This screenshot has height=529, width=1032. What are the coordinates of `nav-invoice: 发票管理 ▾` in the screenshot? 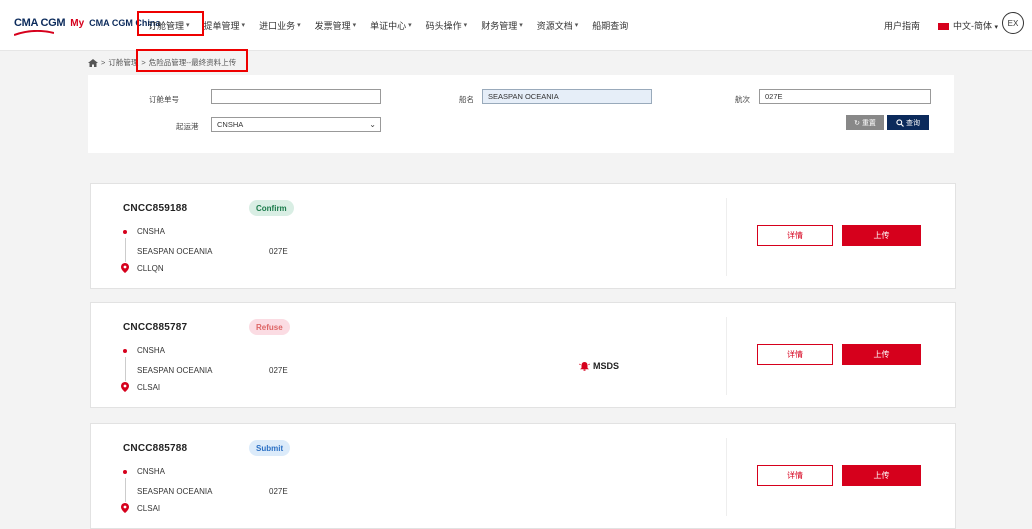 It's located at (336, 25).